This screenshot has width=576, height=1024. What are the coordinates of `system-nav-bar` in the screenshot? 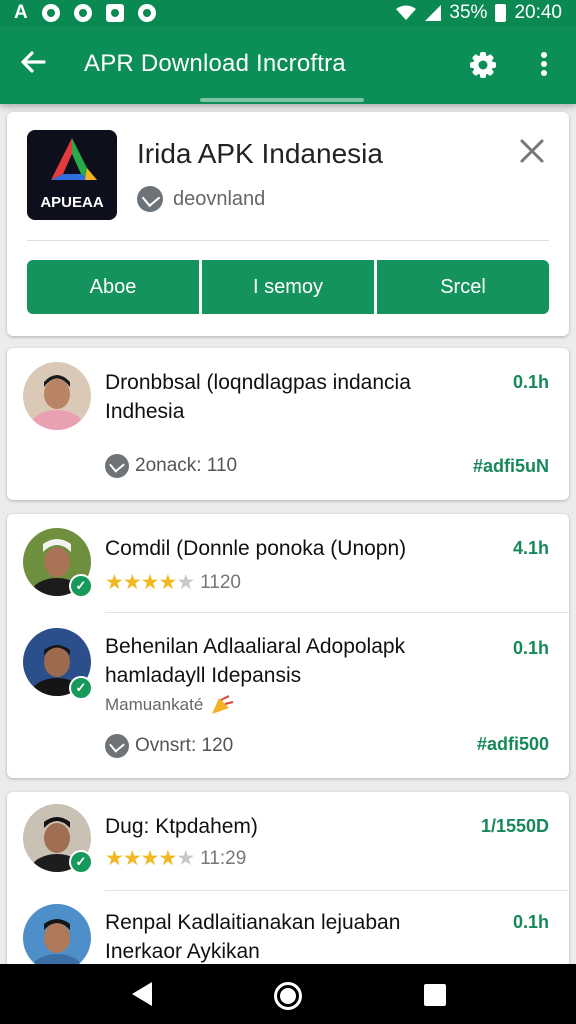 It's located at (288, 994).